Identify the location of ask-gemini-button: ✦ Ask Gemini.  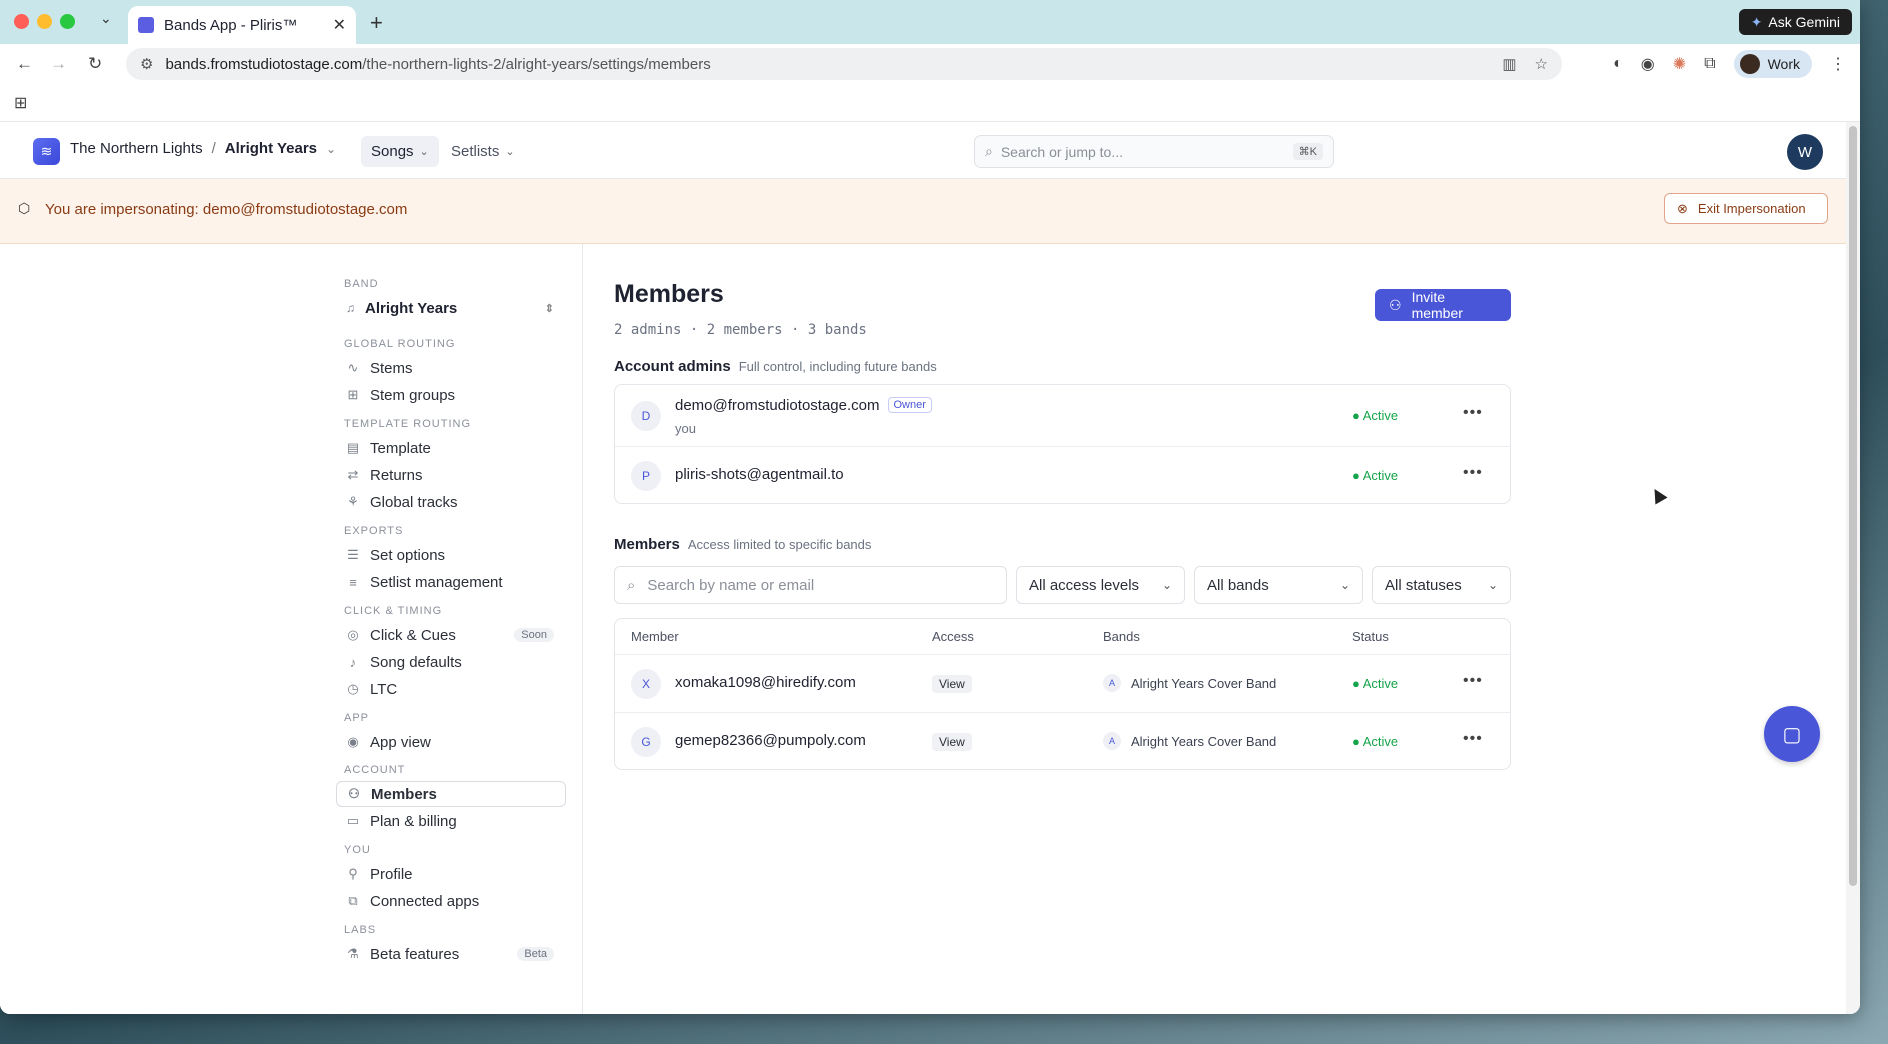
(1795, 22).